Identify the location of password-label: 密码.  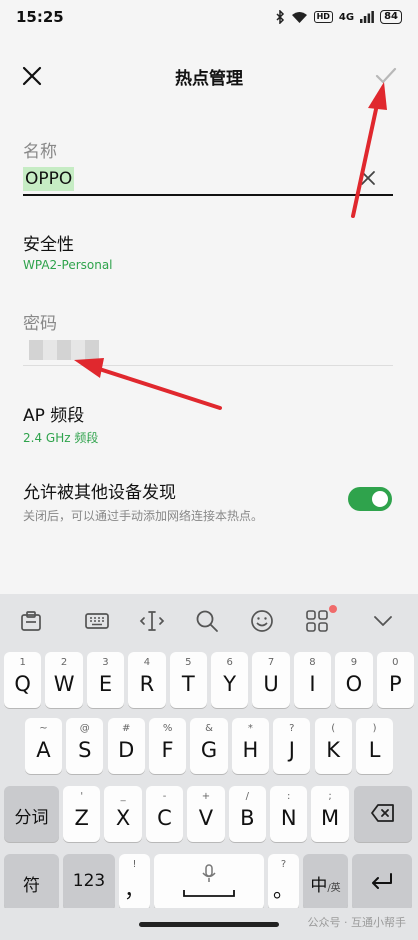
(40, 324).